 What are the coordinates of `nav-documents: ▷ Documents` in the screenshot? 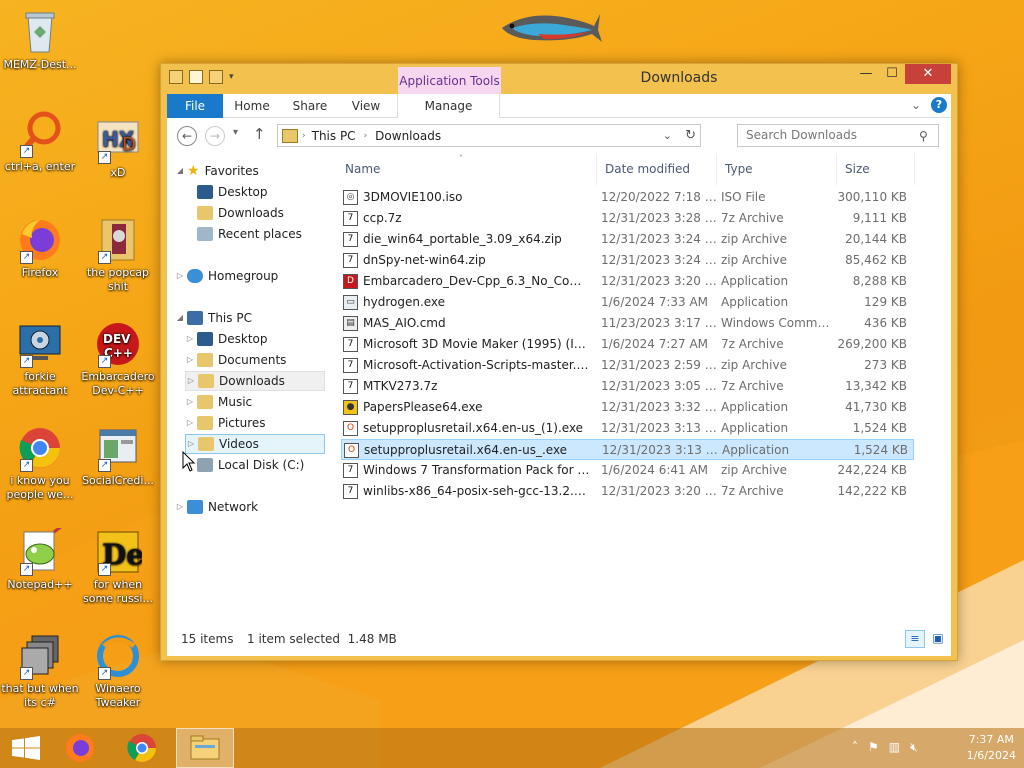 It's located at (235, 360).